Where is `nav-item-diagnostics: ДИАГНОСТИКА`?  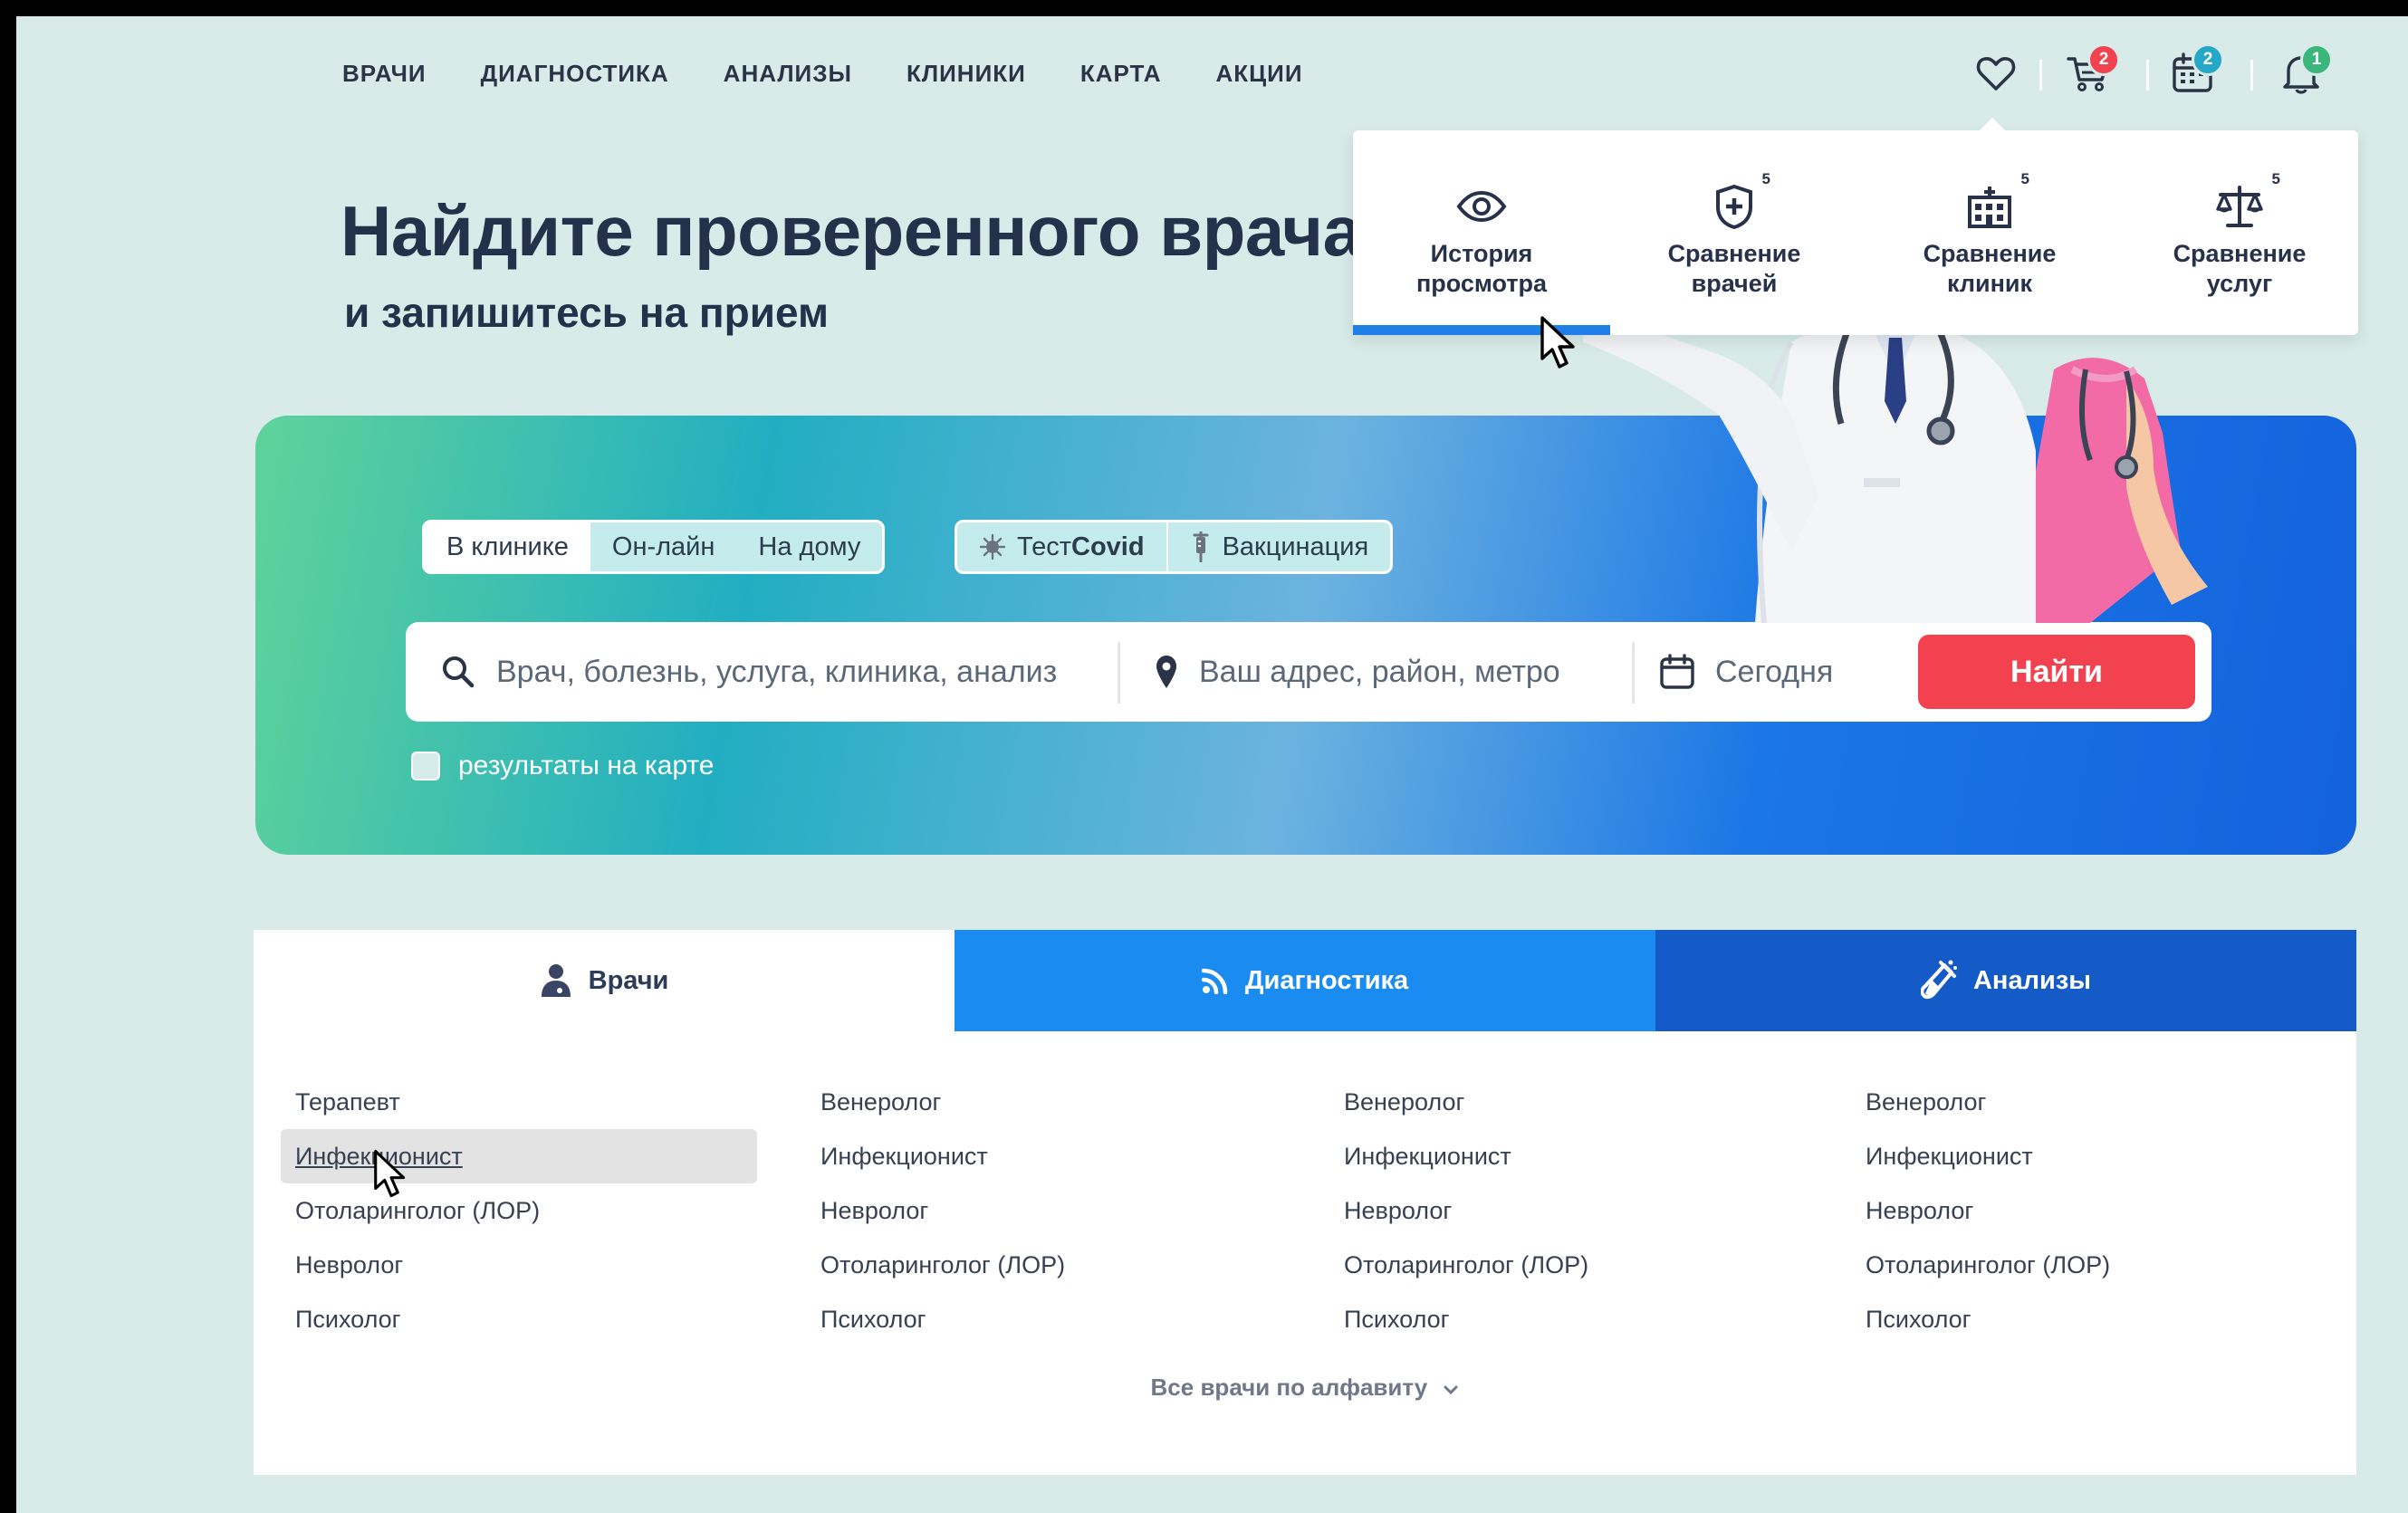
nav-item-diagnostics: ДИАГНОСТИКА is located at coordinates (575, 74).